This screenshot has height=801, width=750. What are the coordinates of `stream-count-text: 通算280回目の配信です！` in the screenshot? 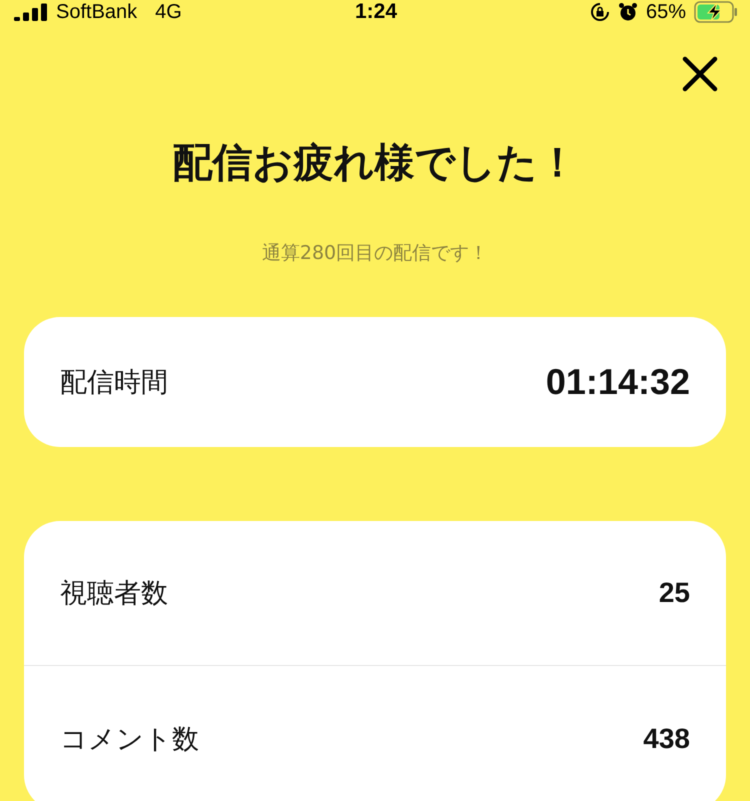 It's located at (375, 253).